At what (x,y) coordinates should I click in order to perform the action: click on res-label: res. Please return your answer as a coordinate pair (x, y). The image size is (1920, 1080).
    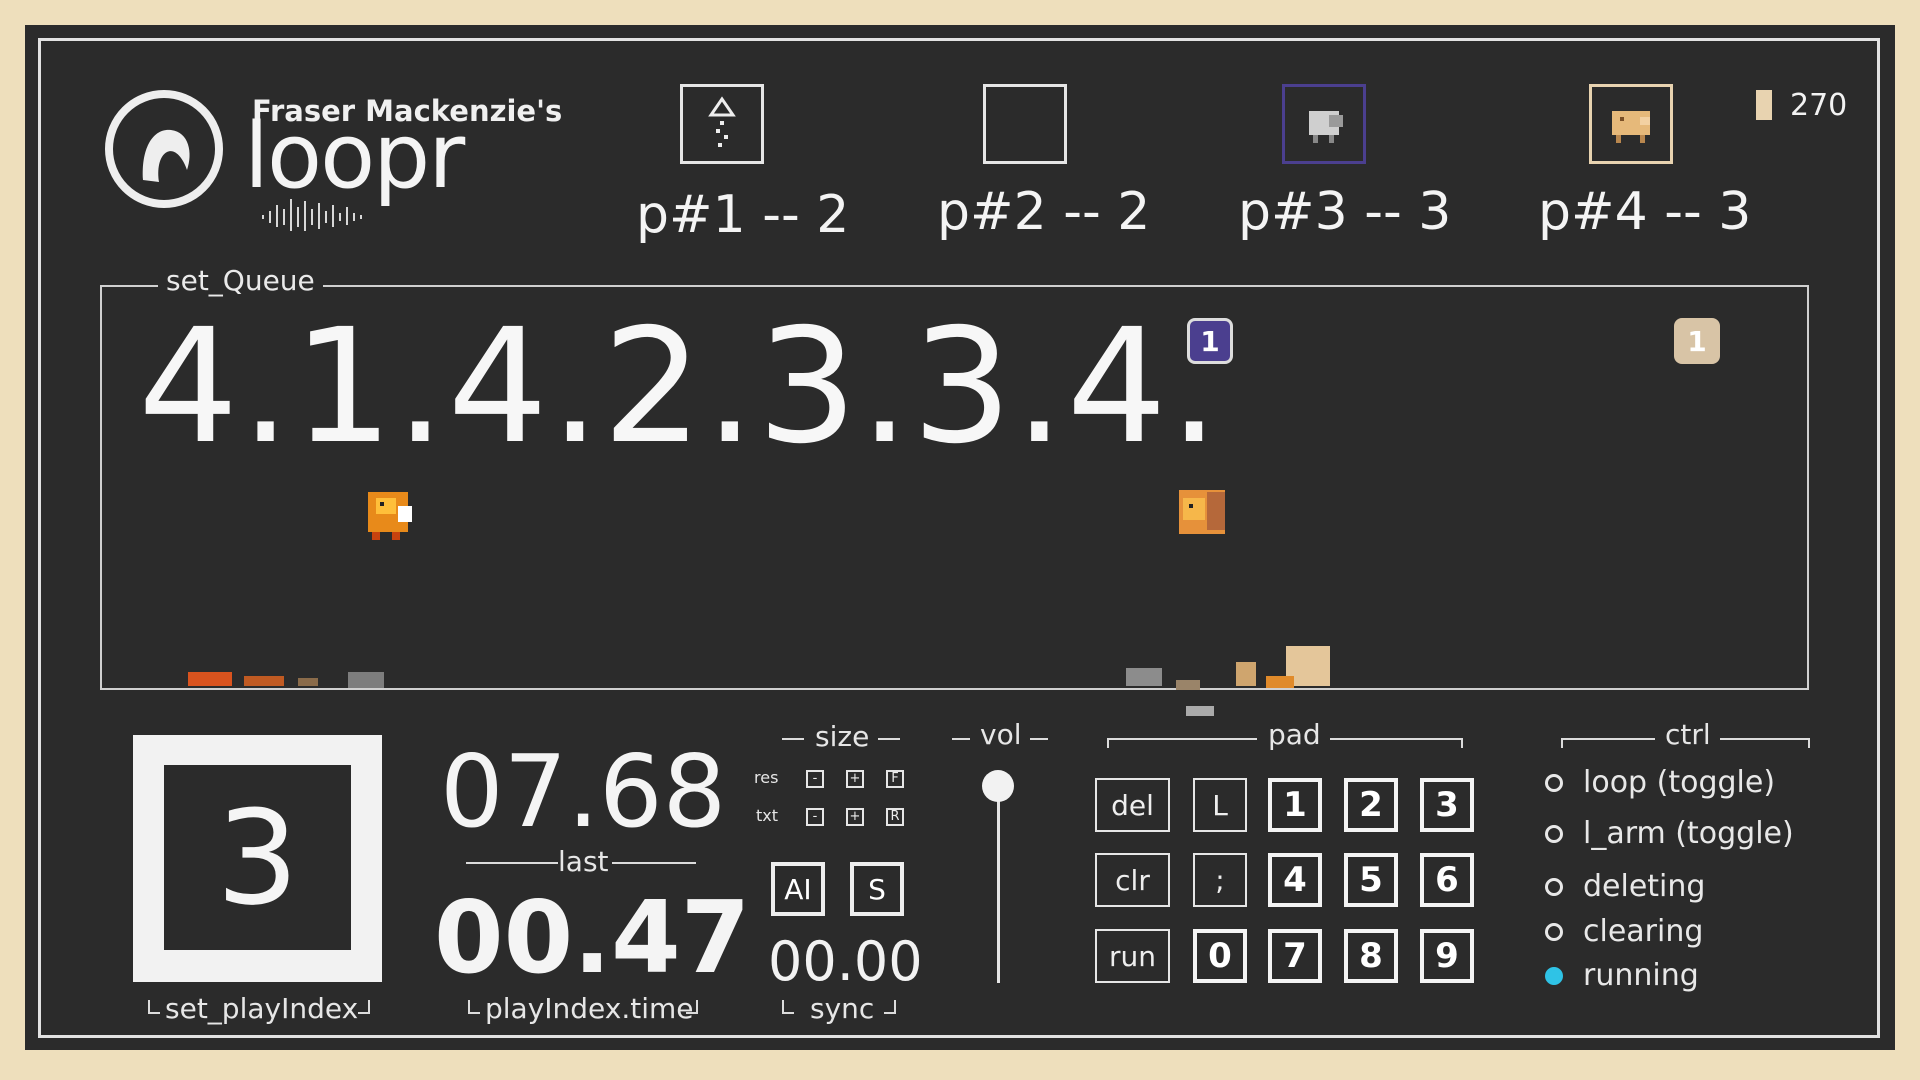
    Looking at the image, I should click on (766, 777).